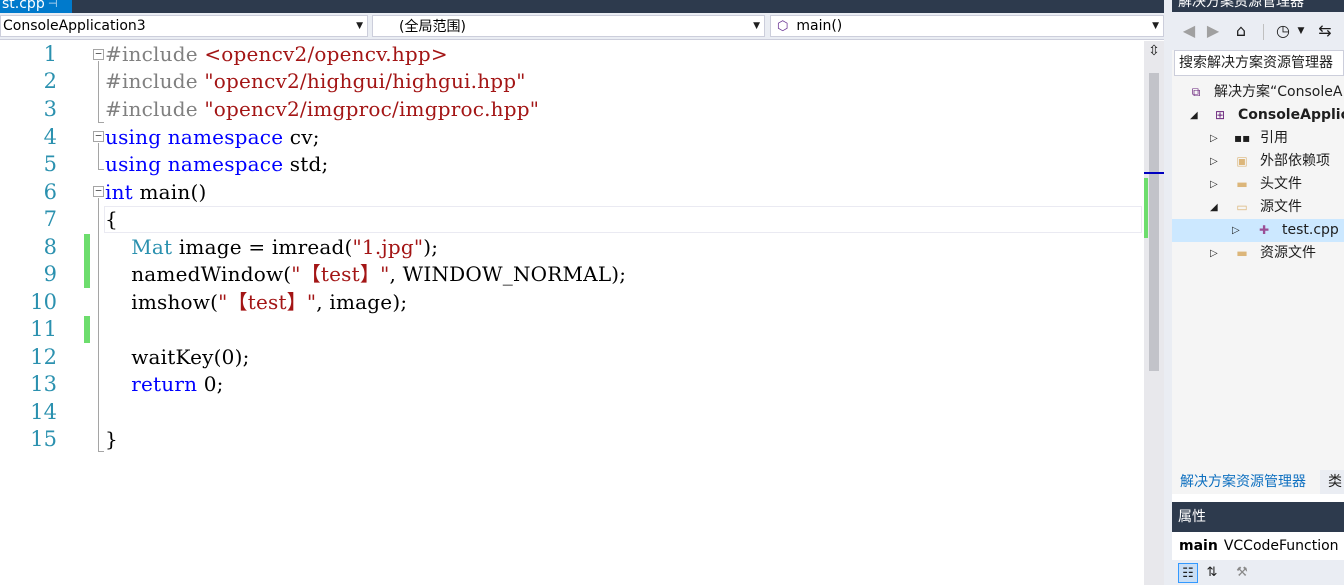  What do you see at coordinates (1258, 31) in the screenshot?
I see `solution-explorer-toolbar: ◀ ▶ ⌂ ◷ ▼ ⇆` at bounding box center [1258, 31].